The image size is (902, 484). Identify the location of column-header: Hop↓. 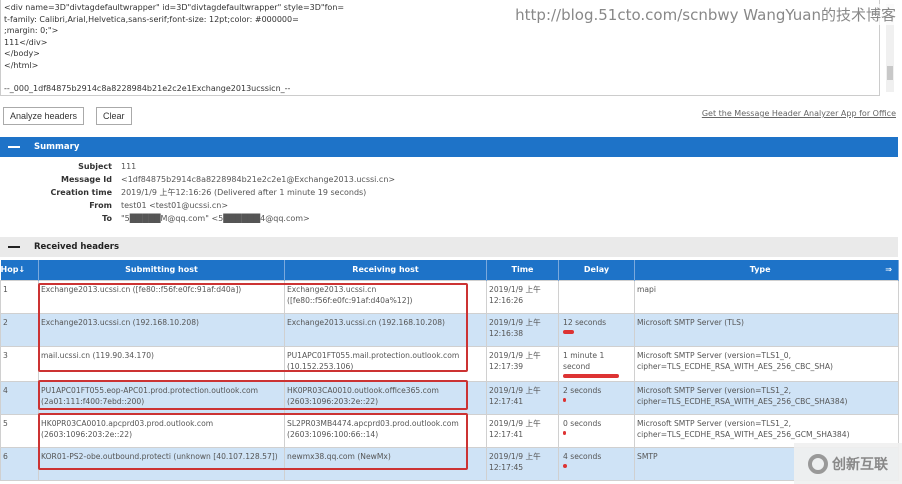
(19, 270).